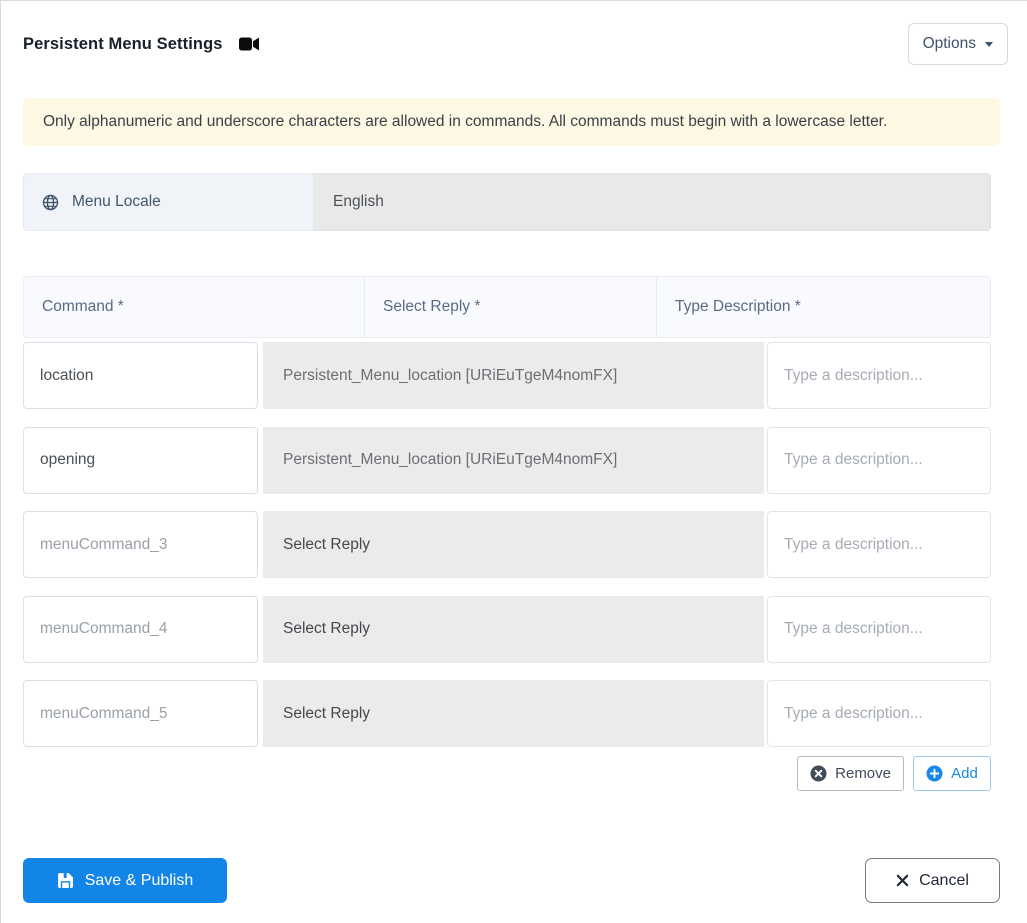 This screenshot has height=923, width=1027. Describe the element at coordinates (139, 880) in the screenshot. I see `save-publish-label: Save & Publish` at that location.